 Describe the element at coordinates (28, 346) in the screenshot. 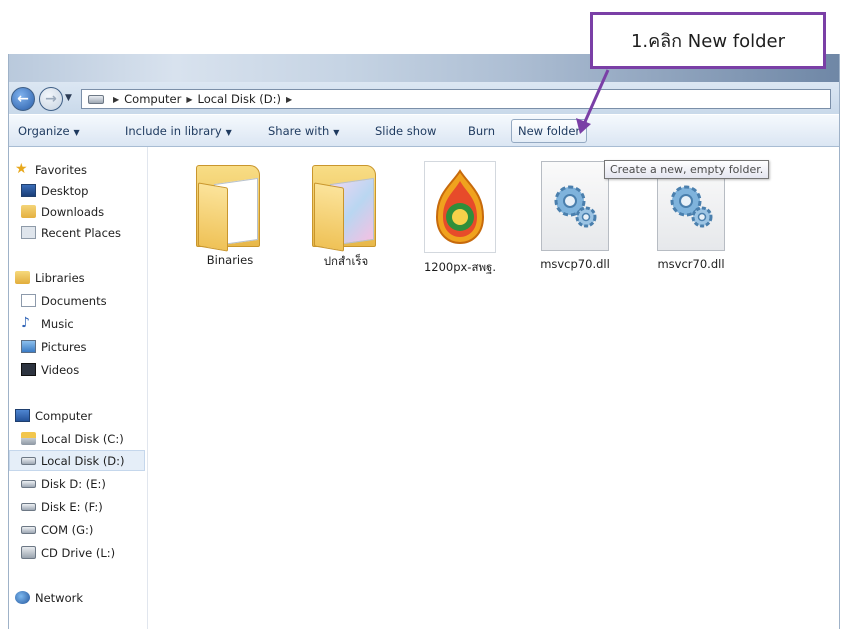

I see `pictures-icon` at that location.